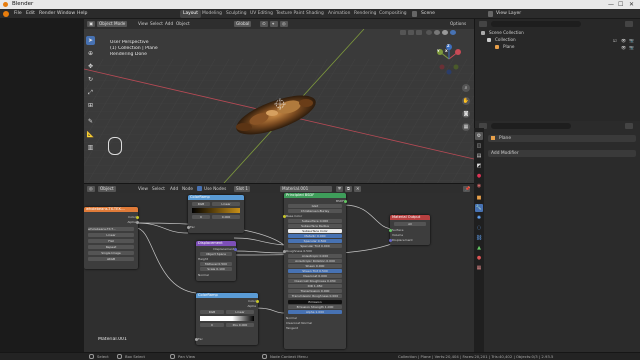 This screenshot has width=640, height=360. Describe the element at coordinates (90, 134) in the screenshot. I see `measure-tool-icon: 📐` at that location.